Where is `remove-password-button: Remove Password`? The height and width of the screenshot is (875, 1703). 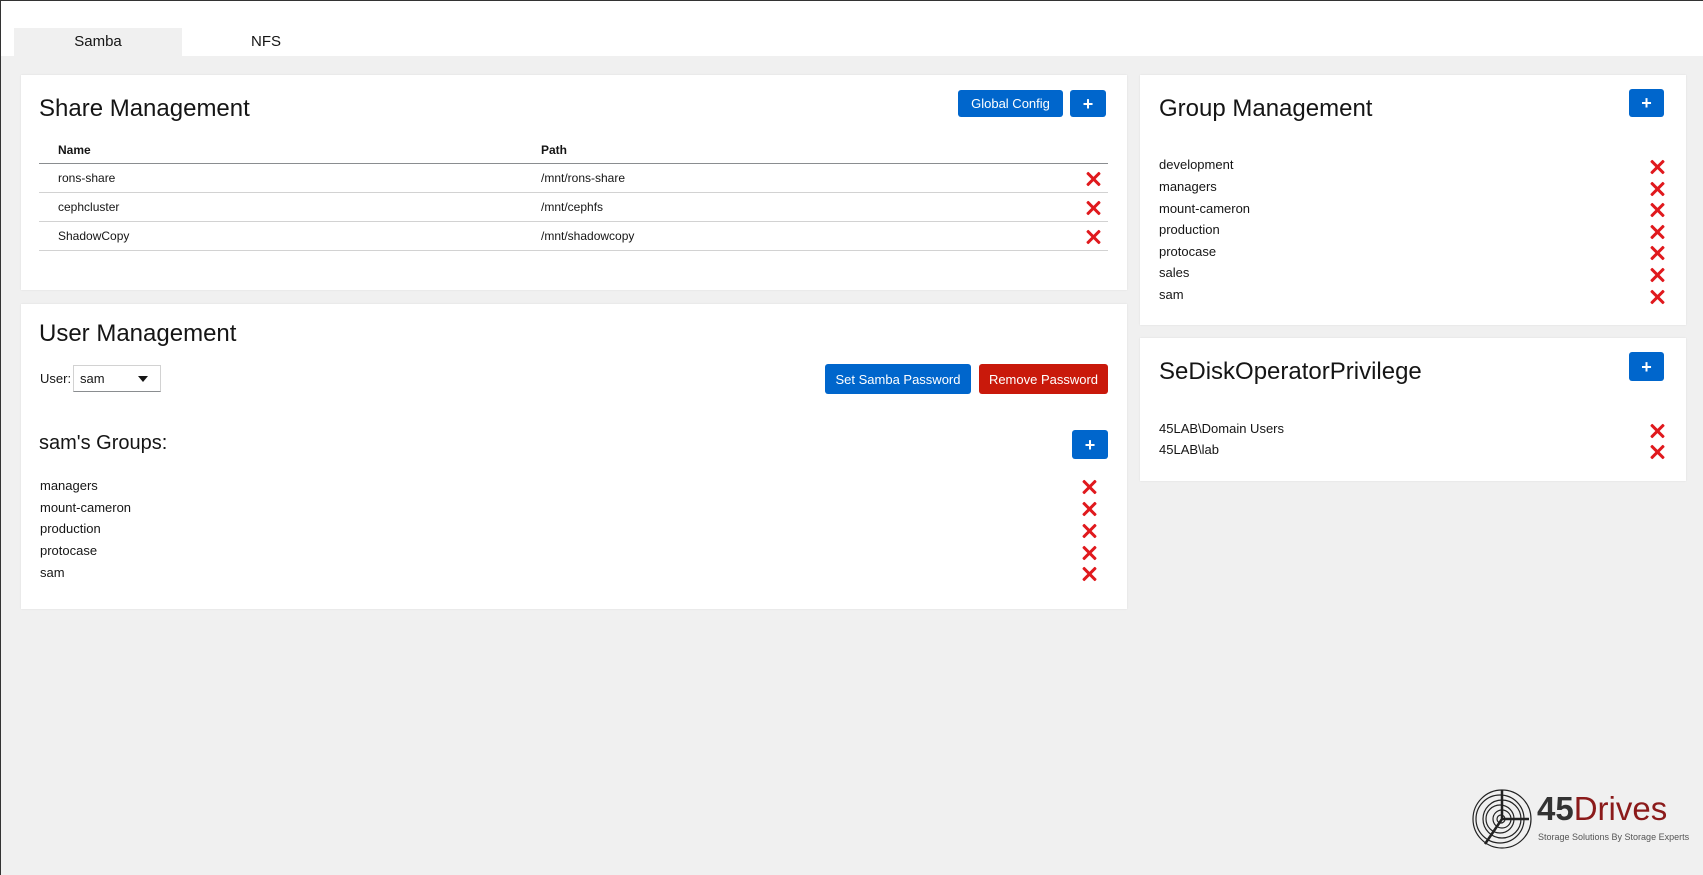 remove-password-button: Remove Password is located at coordinates (1043, 379).